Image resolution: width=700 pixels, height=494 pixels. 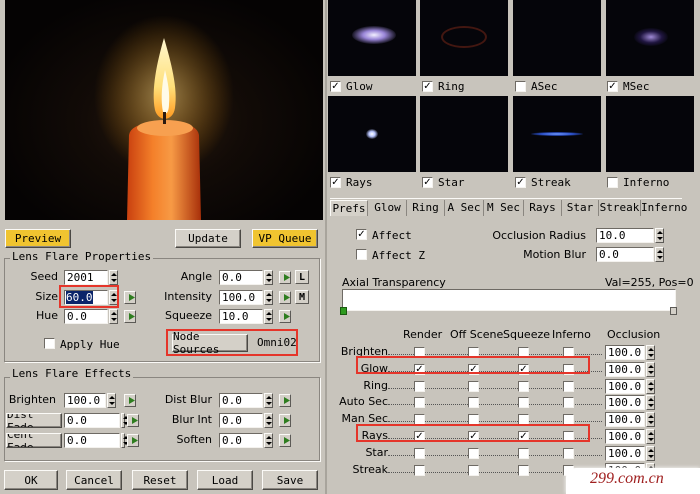 I want to click on ok-button: OK, so click(x=31, y=480).